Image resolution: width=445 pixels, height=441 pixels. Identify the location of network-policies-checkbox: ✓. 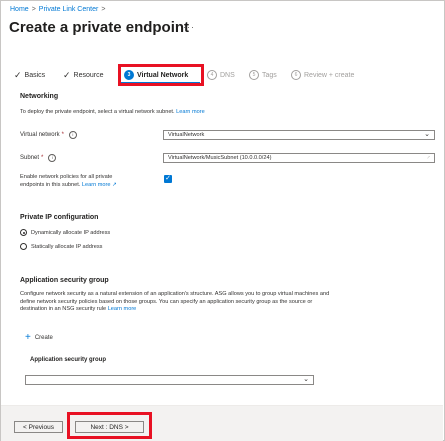
(168, 179).